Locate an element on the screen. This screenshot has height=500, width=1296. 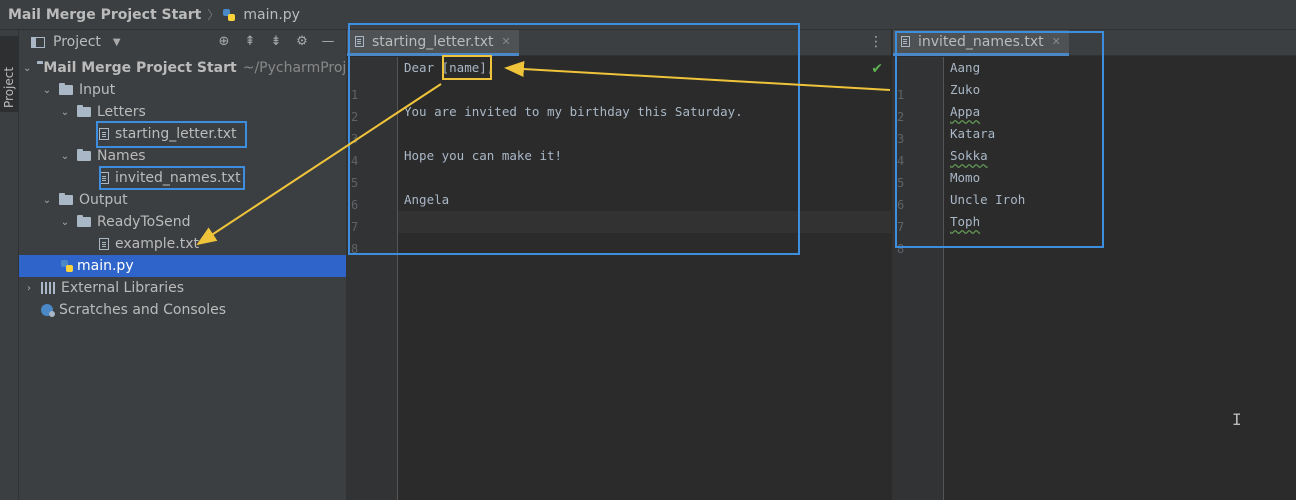
expand-all-icon: ⇞ is located at coordinates (250, 42).